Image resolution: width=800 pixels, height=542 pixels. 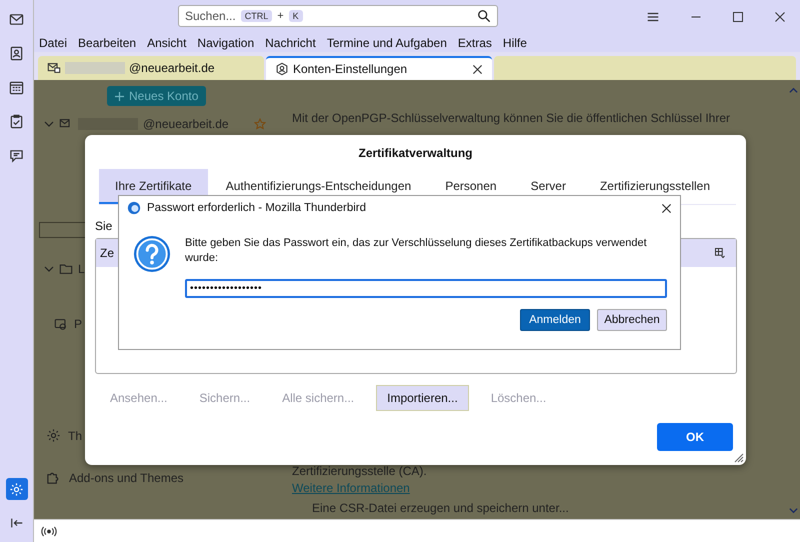 What do you see at coordinates (416, 251) in the screenshot?
I see `prompt-text: Bitte geben Sie das Passwort ein, das zur Verschlüsselung dieses Zertifikatbackups verwendet wurde:` at bounding box center [416, 251].